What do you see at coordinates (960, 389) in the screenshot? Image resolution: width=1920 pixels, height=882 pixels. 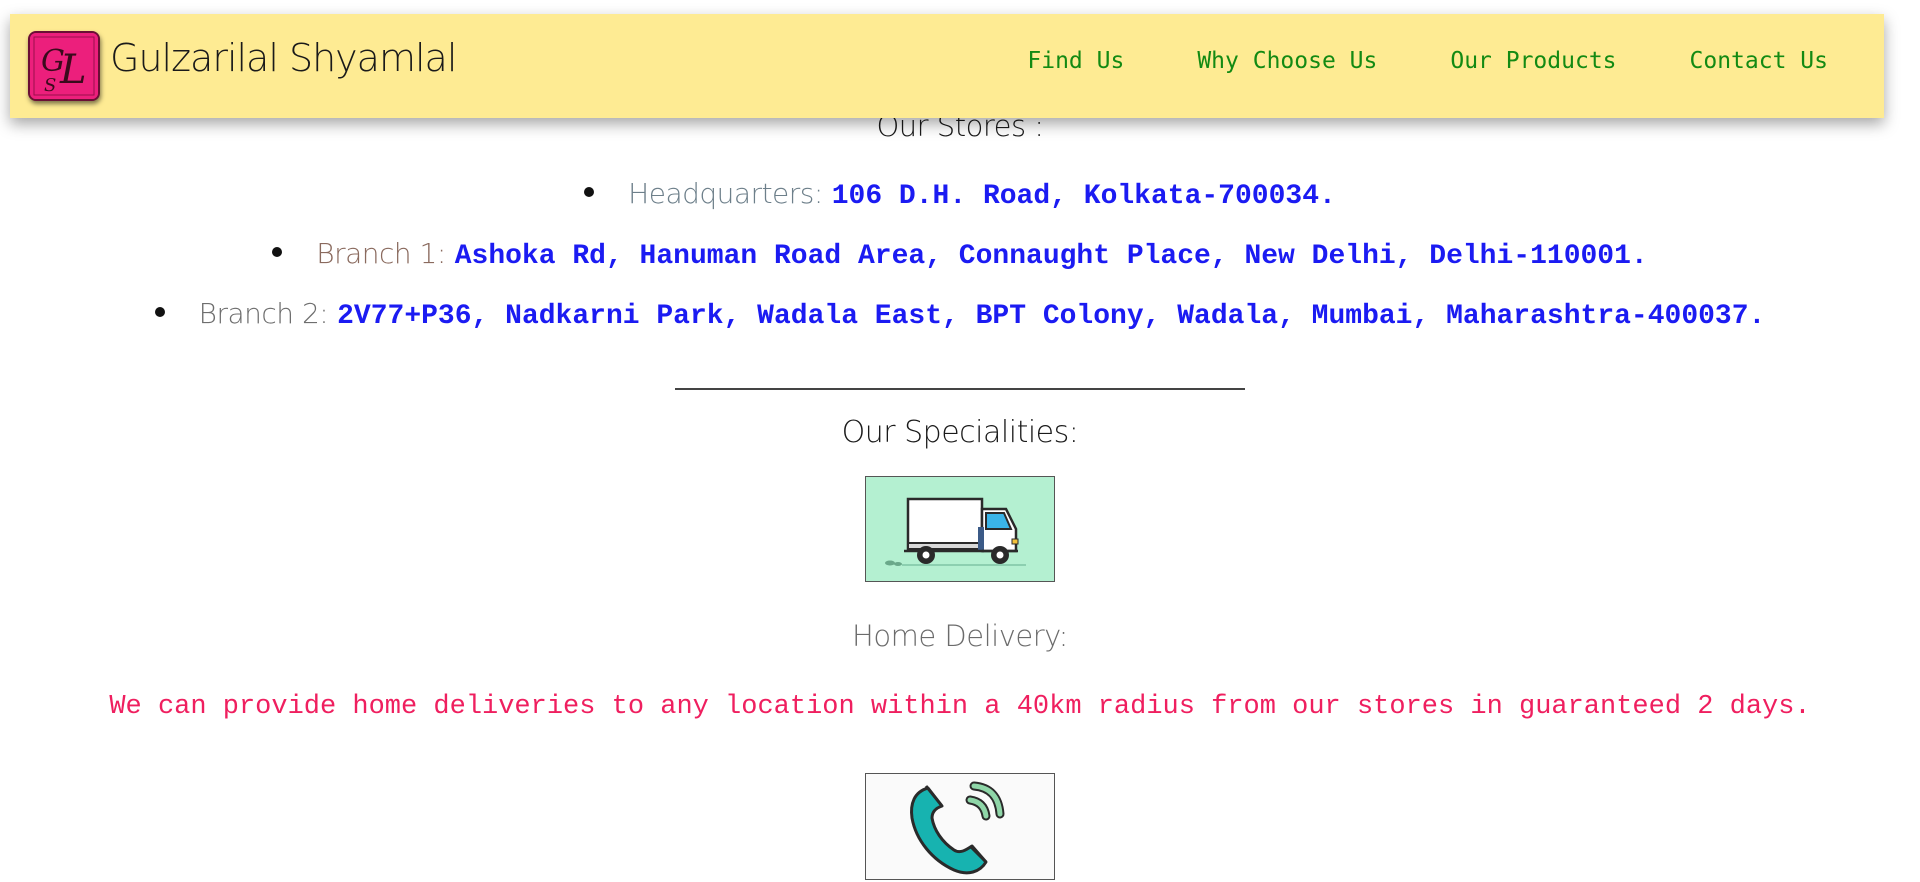 I see `section-divider` at bounding box center [960, 389].